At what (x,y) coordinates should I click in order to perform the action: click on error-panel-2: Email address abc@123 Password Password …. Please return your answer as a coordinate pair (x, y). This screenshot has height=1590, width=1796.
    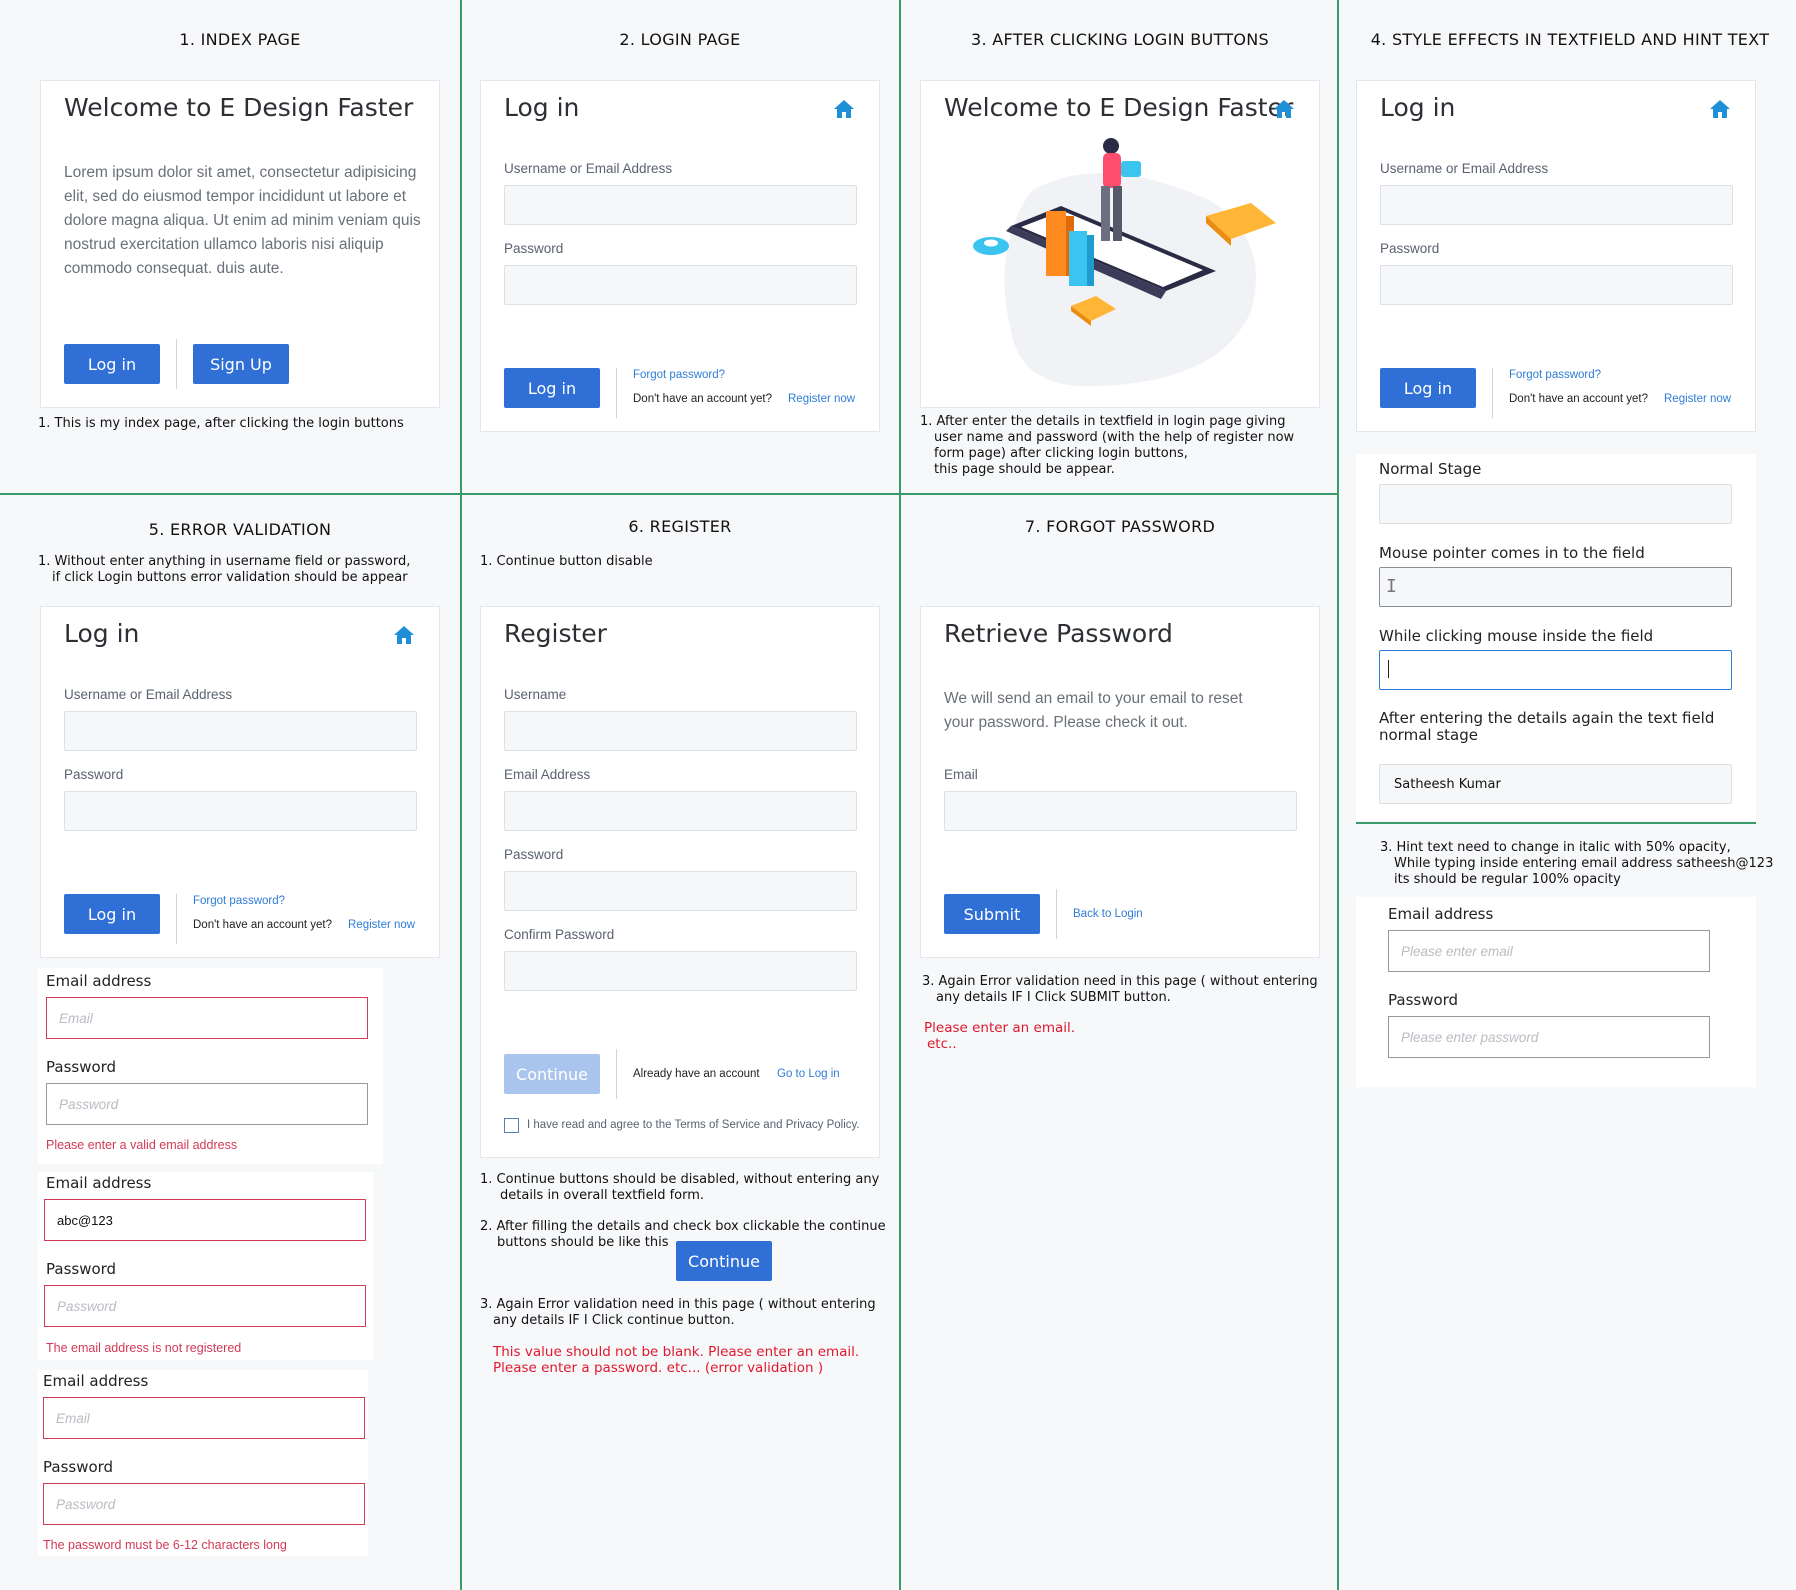
    Looking at the image, I should click on (205, 1266).